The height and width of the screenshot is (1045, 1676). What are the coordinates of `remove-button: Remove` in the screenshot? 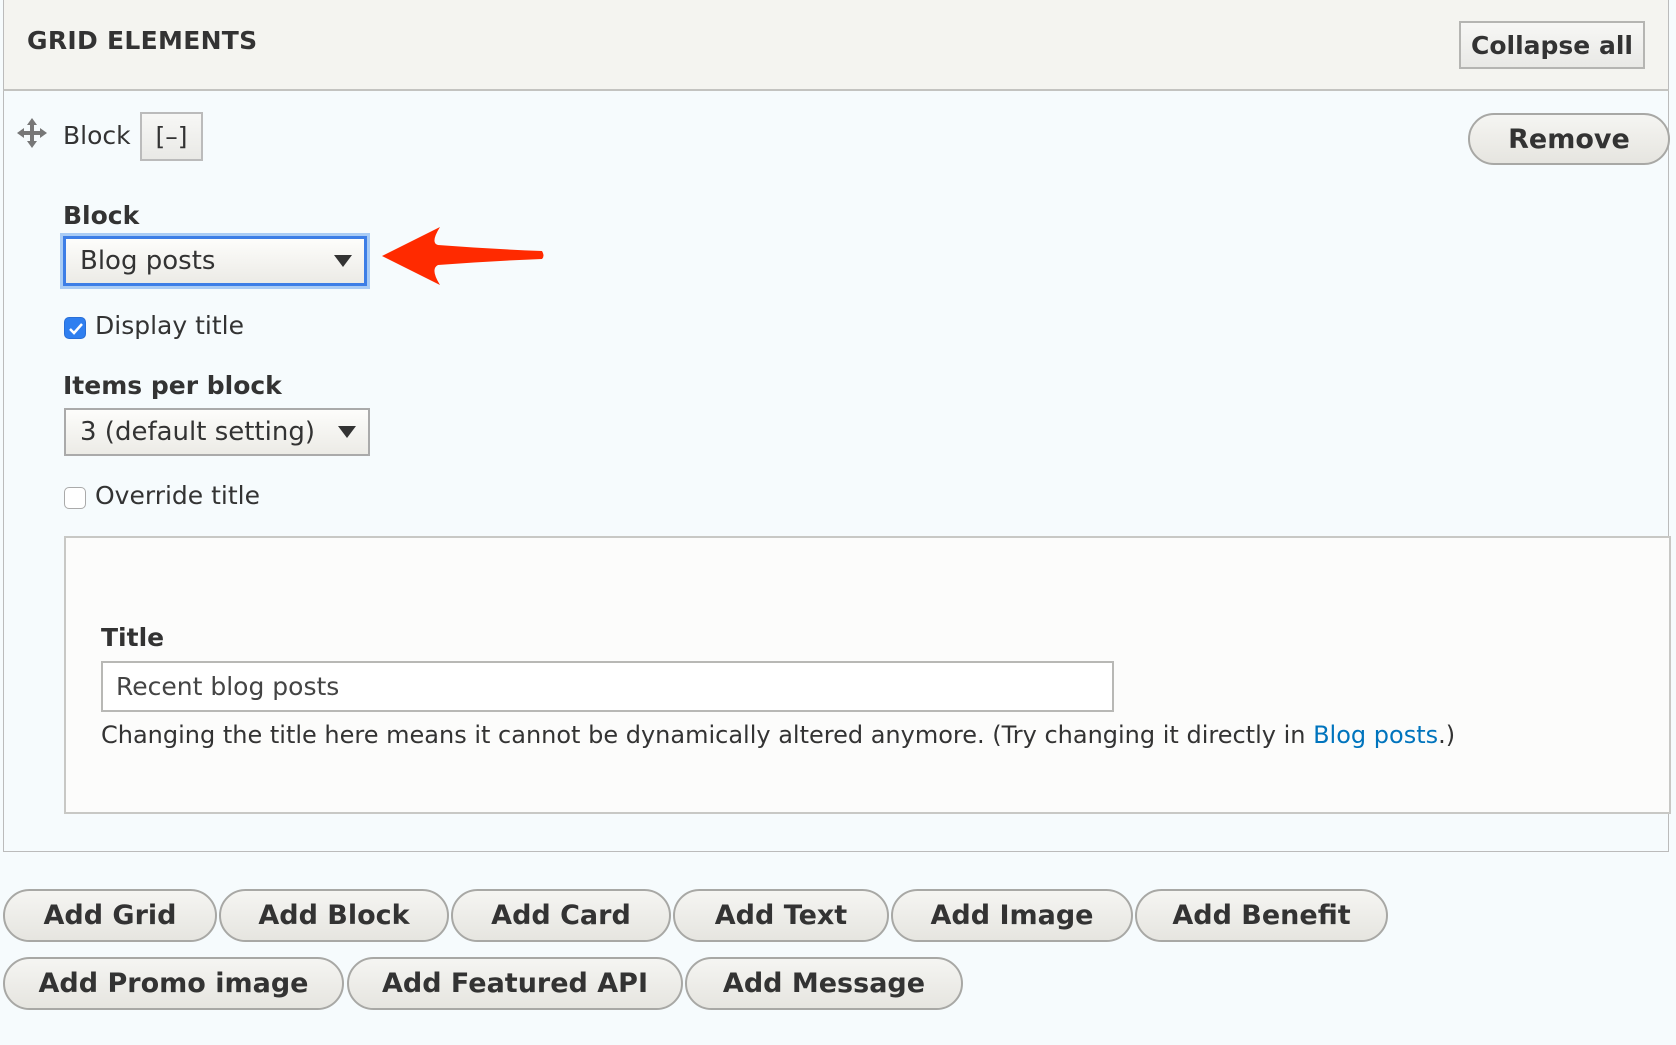 It's located at (1569, 139).